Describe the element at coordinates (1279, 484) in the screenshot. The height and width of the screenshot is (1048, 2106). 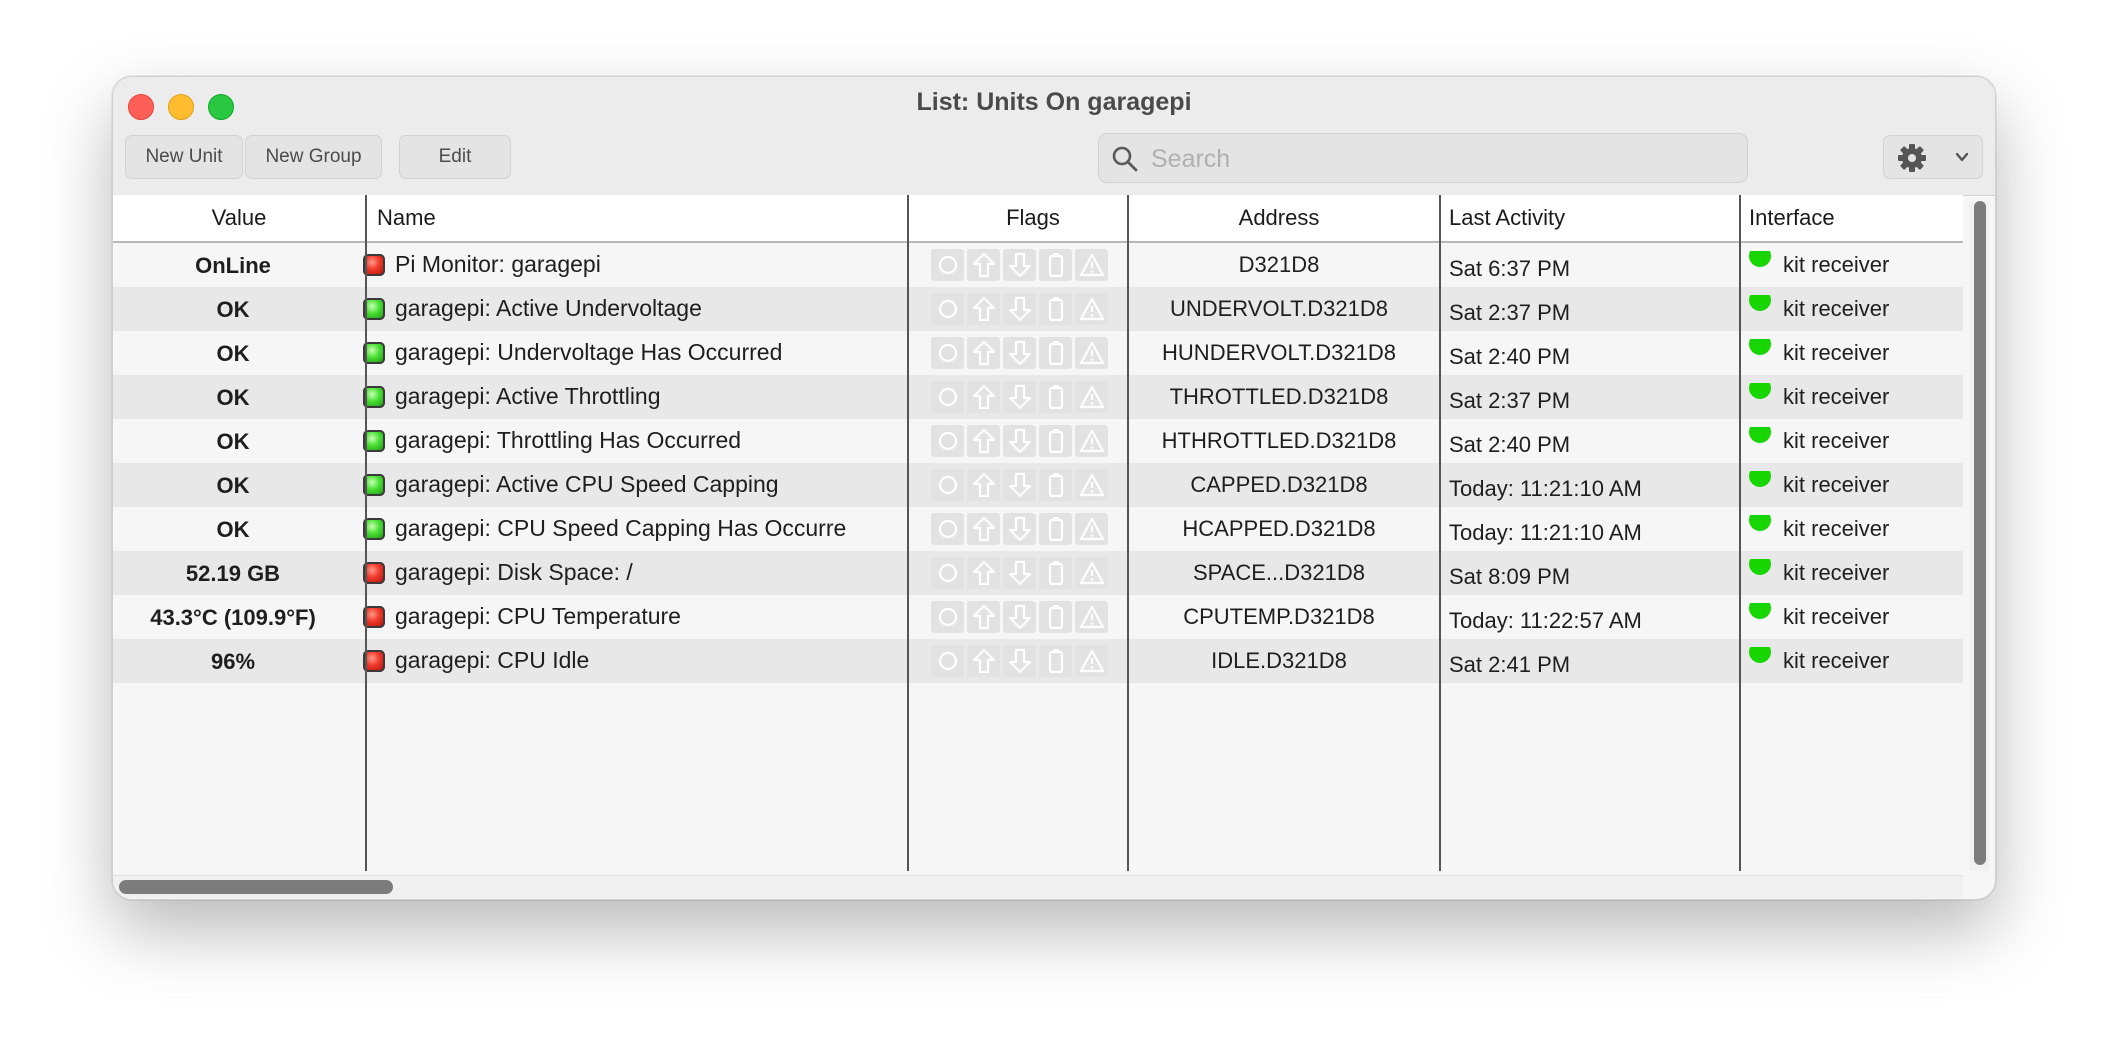
I see `address-cell: CAPPED.D321D8` at that location.